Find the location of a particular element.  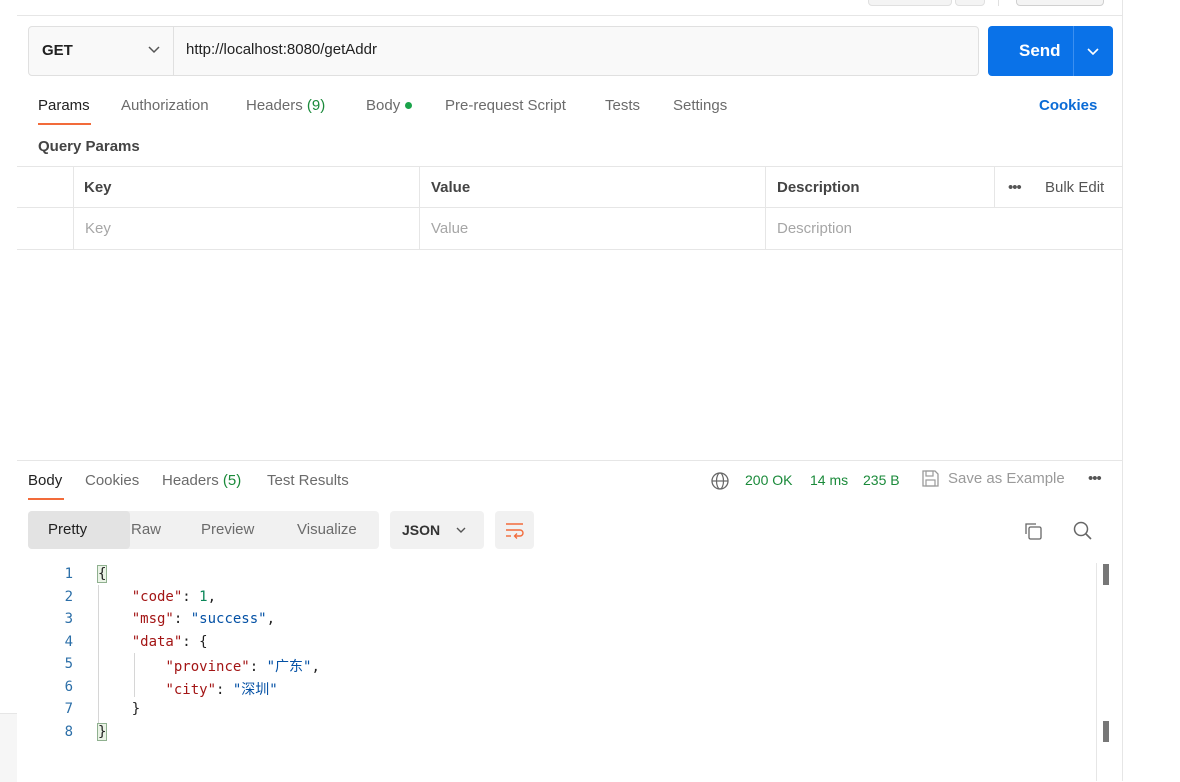

tab-authorization: Authorization is located at coordinates (165, 105).